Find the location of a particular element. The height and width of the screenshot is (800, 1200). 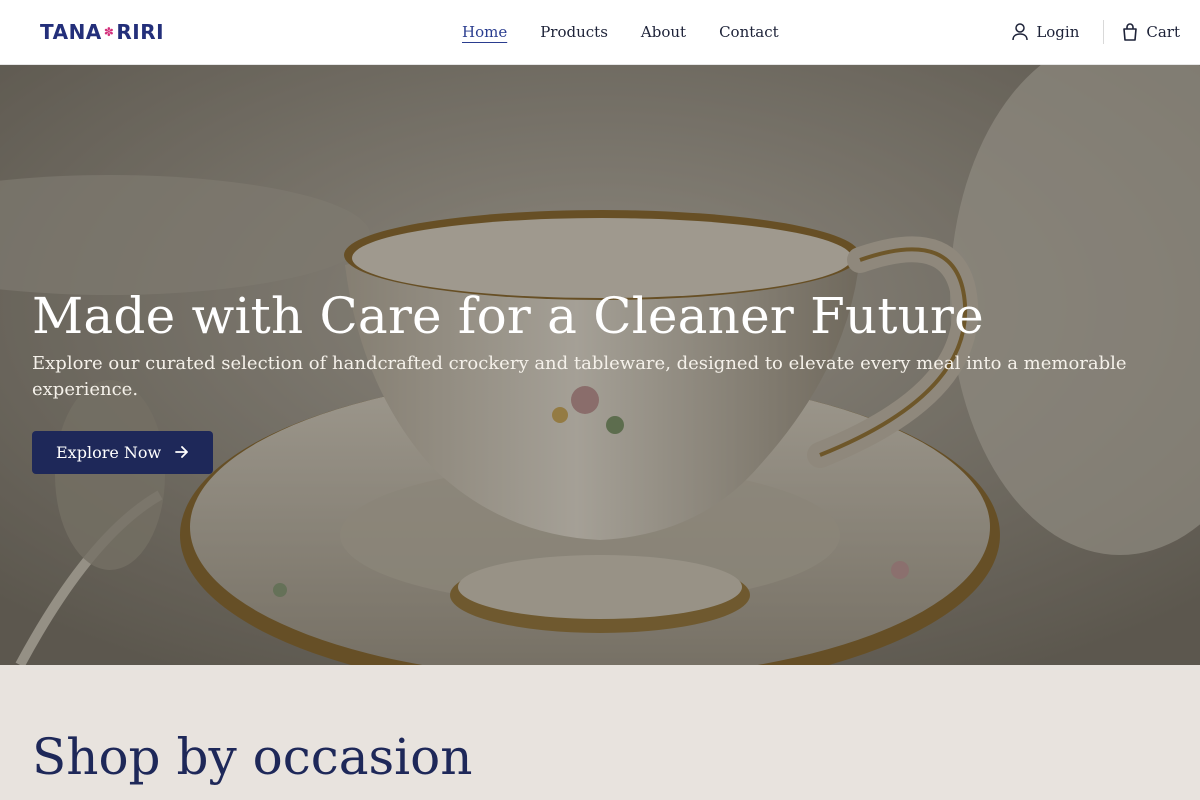

main-nav: Home Products About Contact is located at coordinates (620, 32).